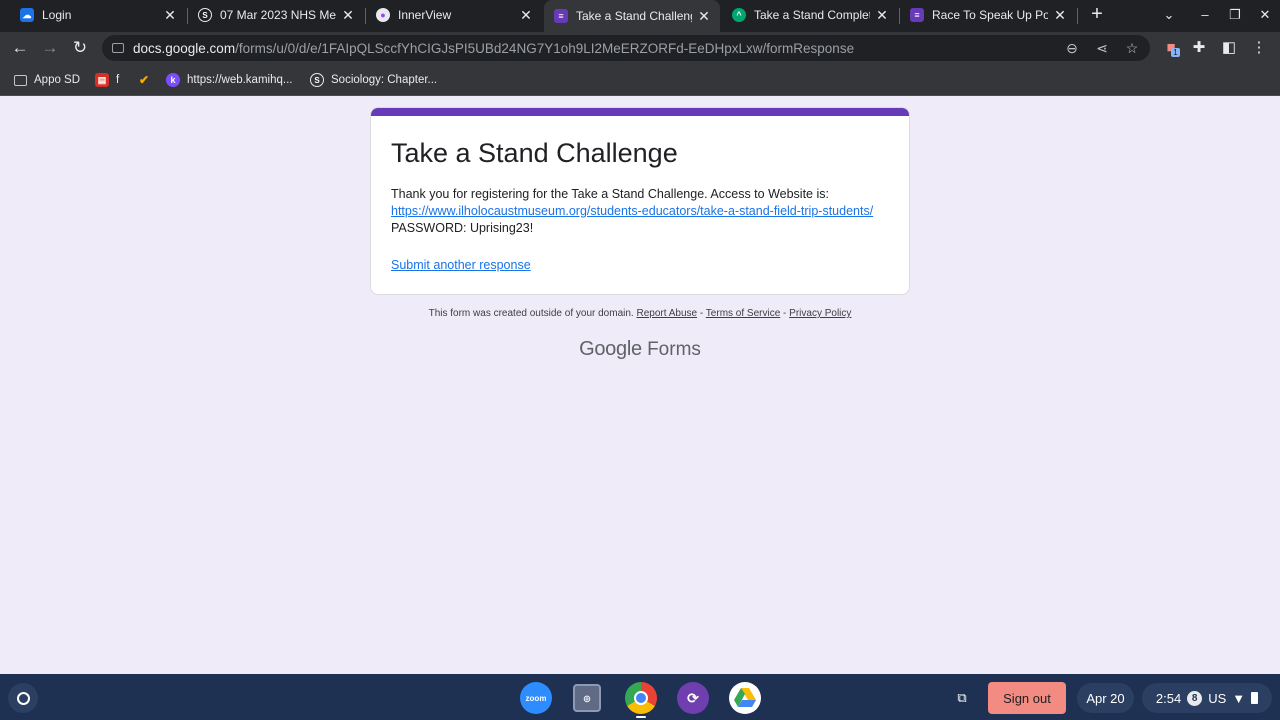  I want to click on close-window-icon: ✕, so click(1265, 15).